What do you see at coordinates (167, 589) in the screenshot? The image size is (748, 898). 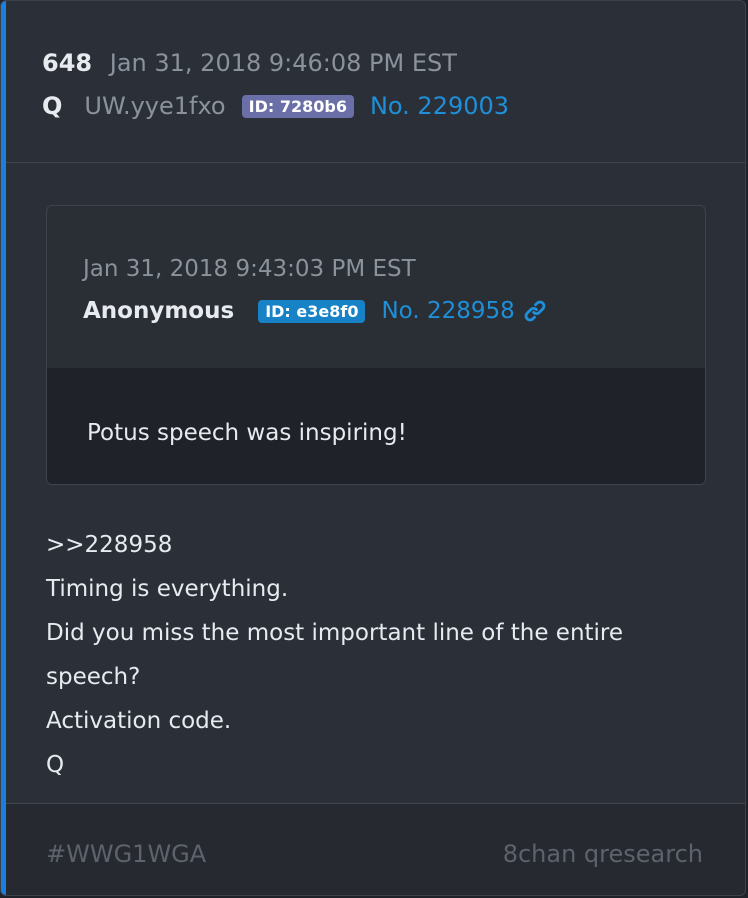 I see `body-line: Timing is everything.` at bounding box center [167, 589].